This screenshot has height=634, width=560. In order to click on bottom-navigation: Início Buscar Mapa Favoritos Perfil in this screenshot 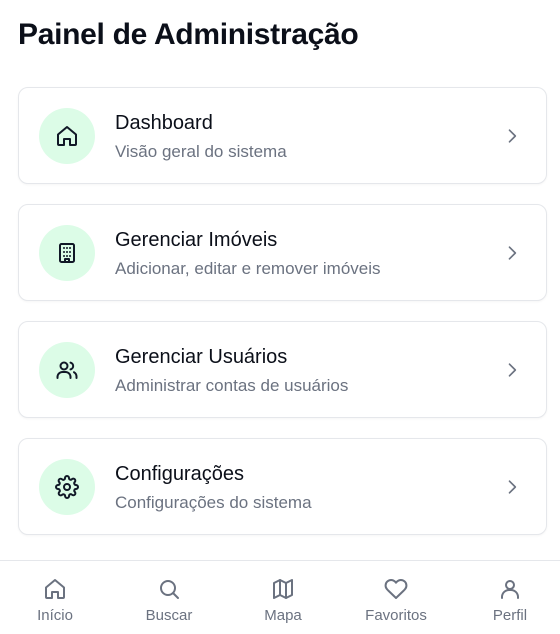, I will do `click(280, 597)`.